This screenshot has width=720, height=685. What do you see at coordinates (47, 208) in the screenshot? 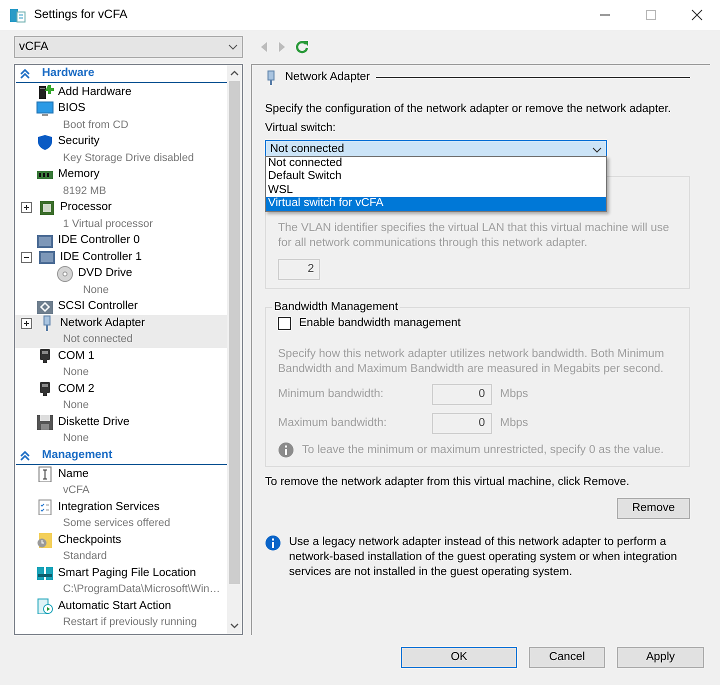
I see `processor-chip-icon` at bounding box center [47, 208].